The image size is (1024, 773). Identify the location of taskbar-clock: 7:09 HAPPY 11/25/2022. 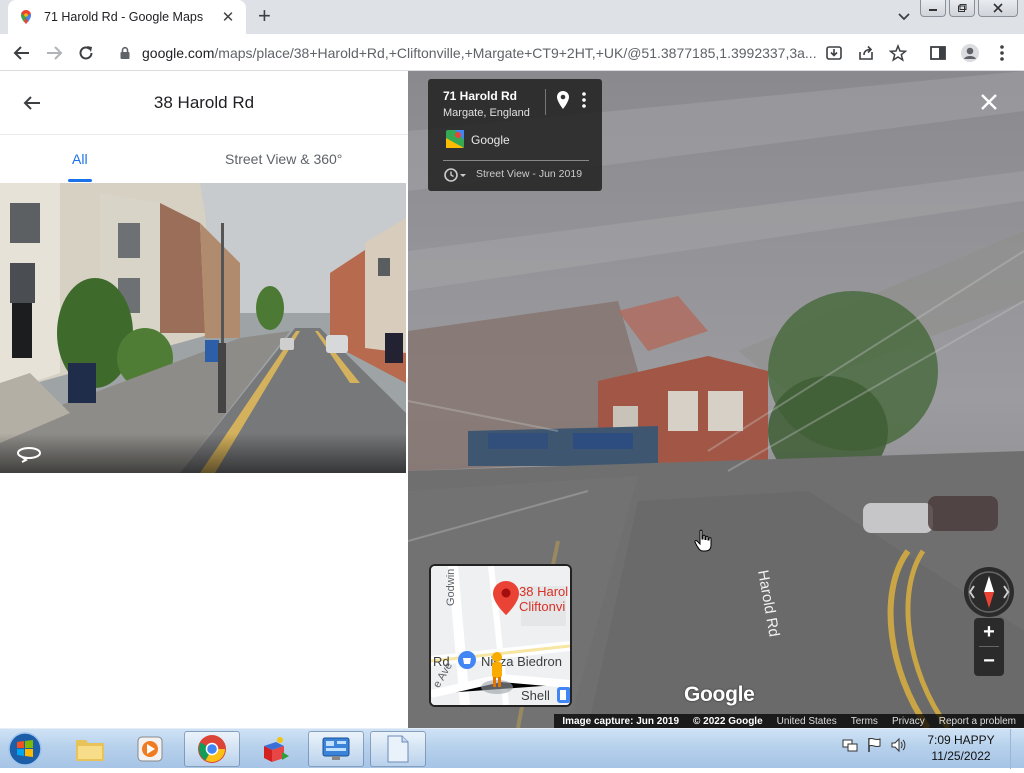
(961, 748).